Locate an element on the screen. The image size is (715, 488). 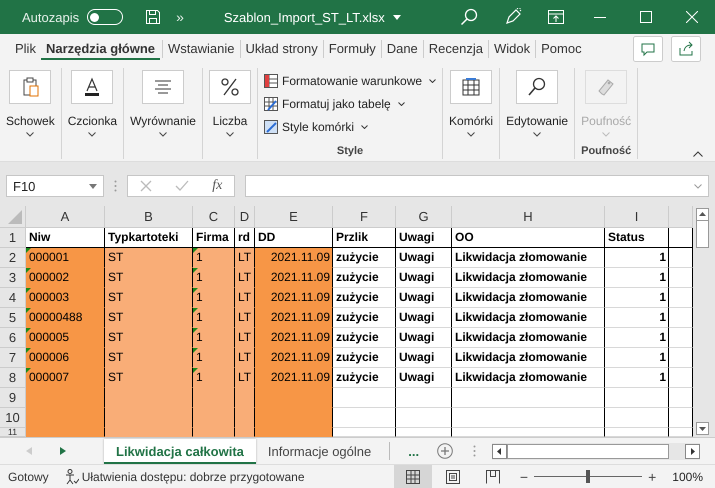
column-header: D is located at coordinates (245, 217).